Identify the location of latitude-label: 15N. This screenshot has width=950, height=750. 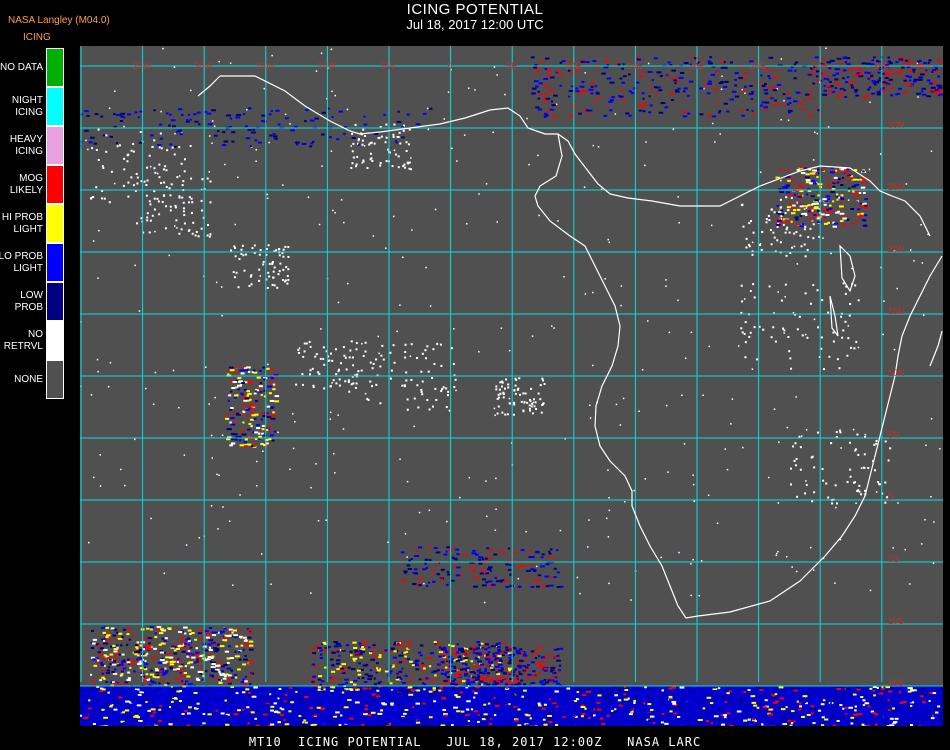
(896, 311).